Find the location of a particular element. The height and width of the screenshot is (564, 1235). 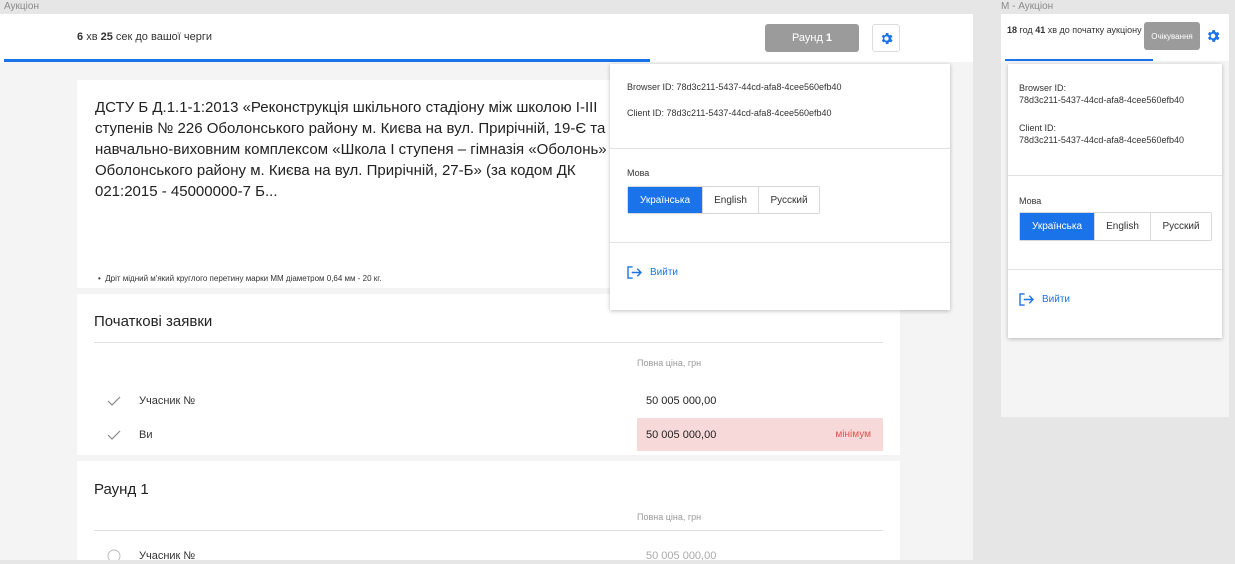

timer-hours: 18 is located at coordinates (1012, 30).